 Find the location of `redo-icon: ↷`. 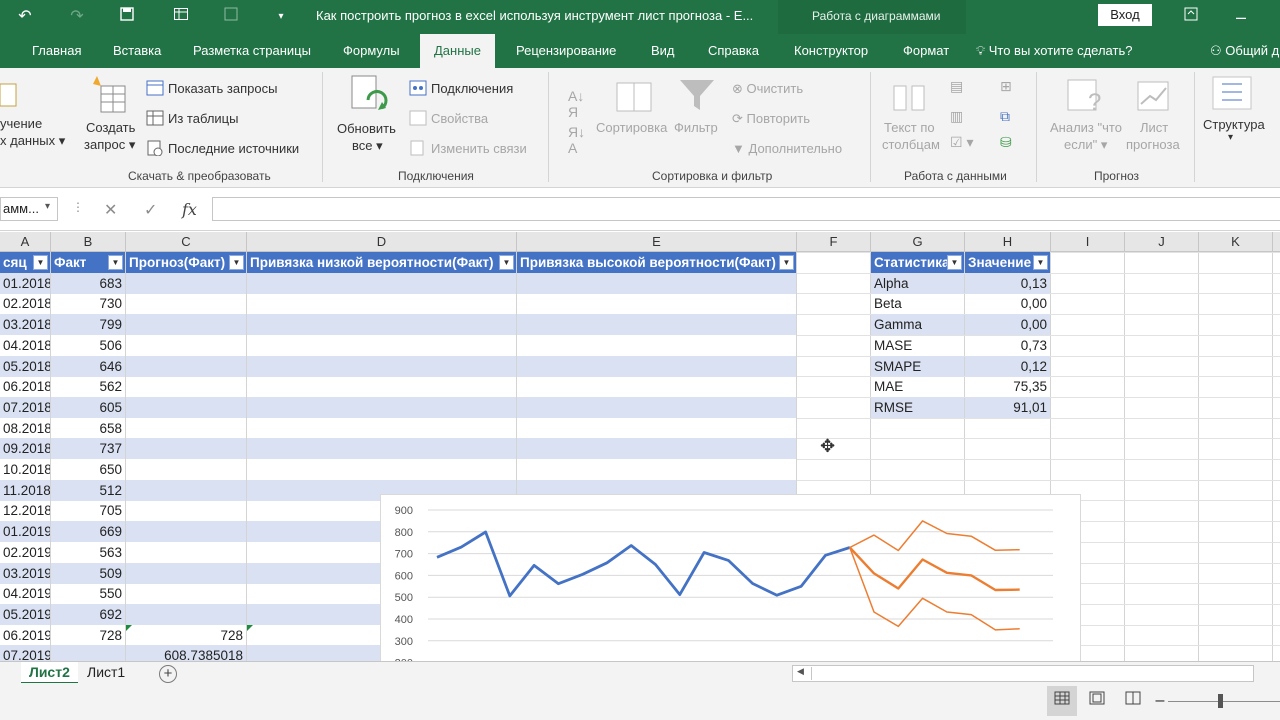

redo-icon: ↷ is located at coordinates (77, 17).